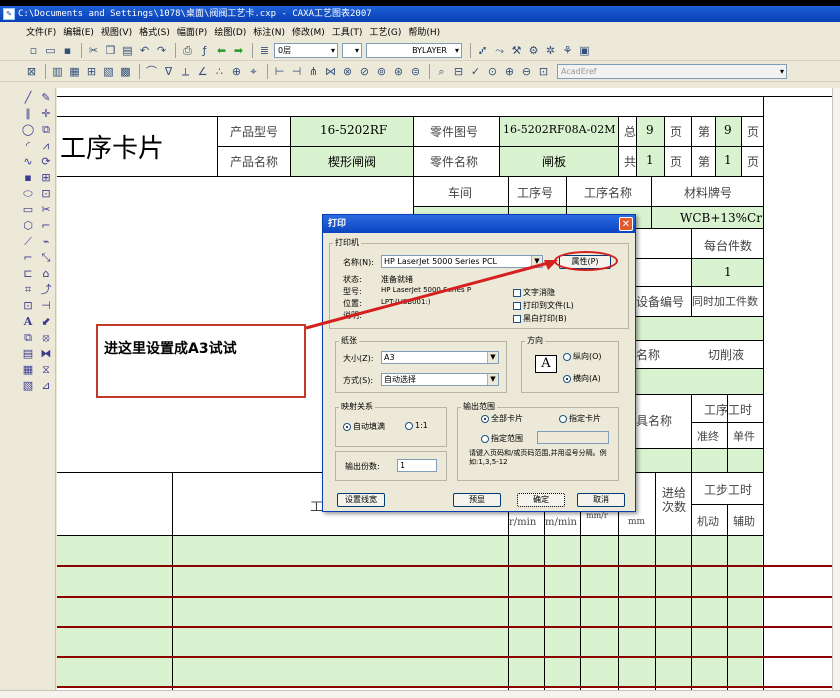  What do you see at coordinates (46, 370) in the screenshot?
I see `tool-icon-6: ⧖` at bounding box center [46, 370].